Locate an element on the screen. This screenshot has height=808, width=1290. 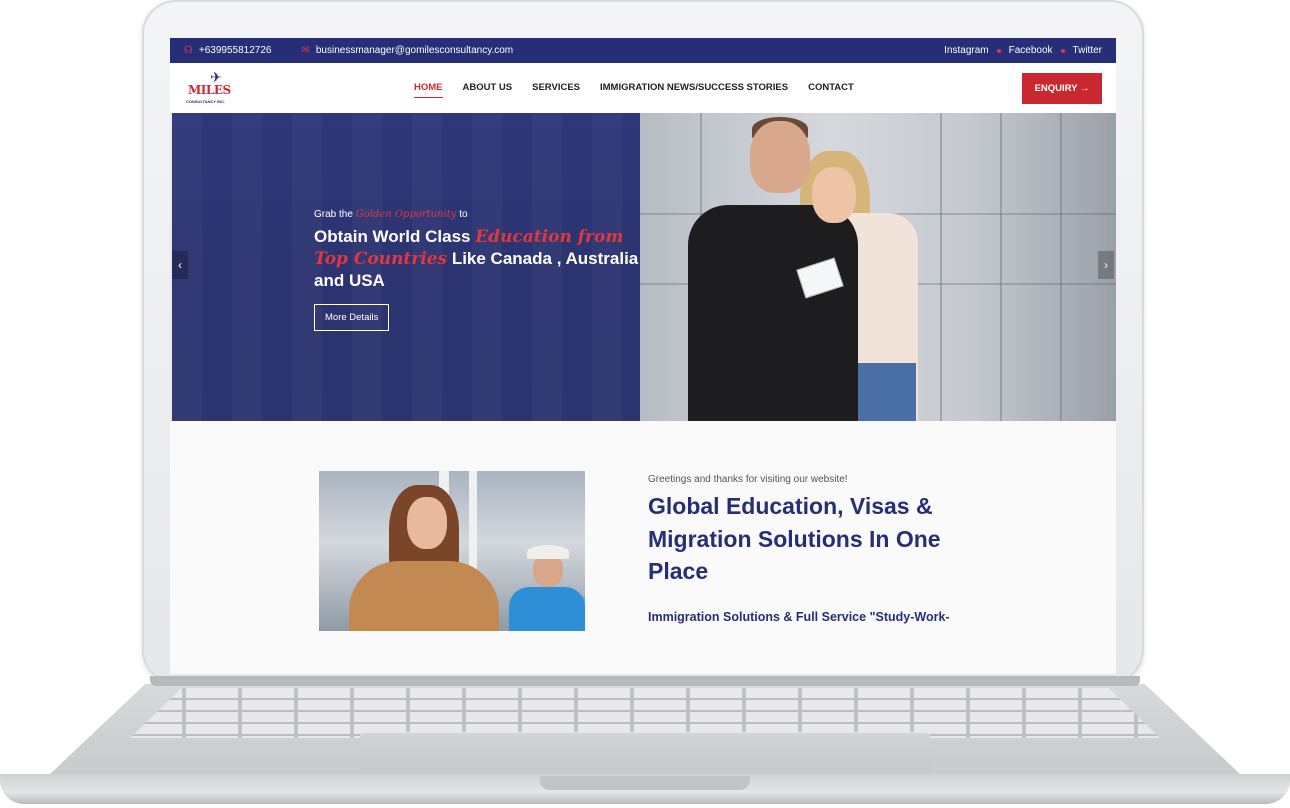
nav-item-home: HOME is located at coordinates (428, 90).